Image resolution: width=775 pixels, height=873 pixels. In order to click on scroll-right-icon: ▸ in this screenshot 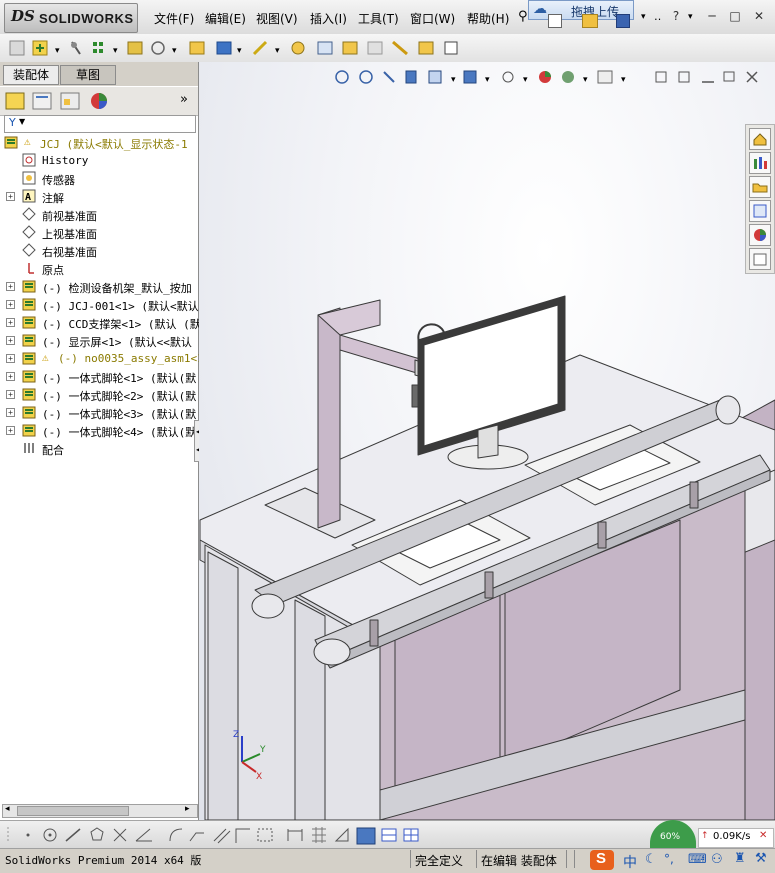, I will do `click(187, 809)`.